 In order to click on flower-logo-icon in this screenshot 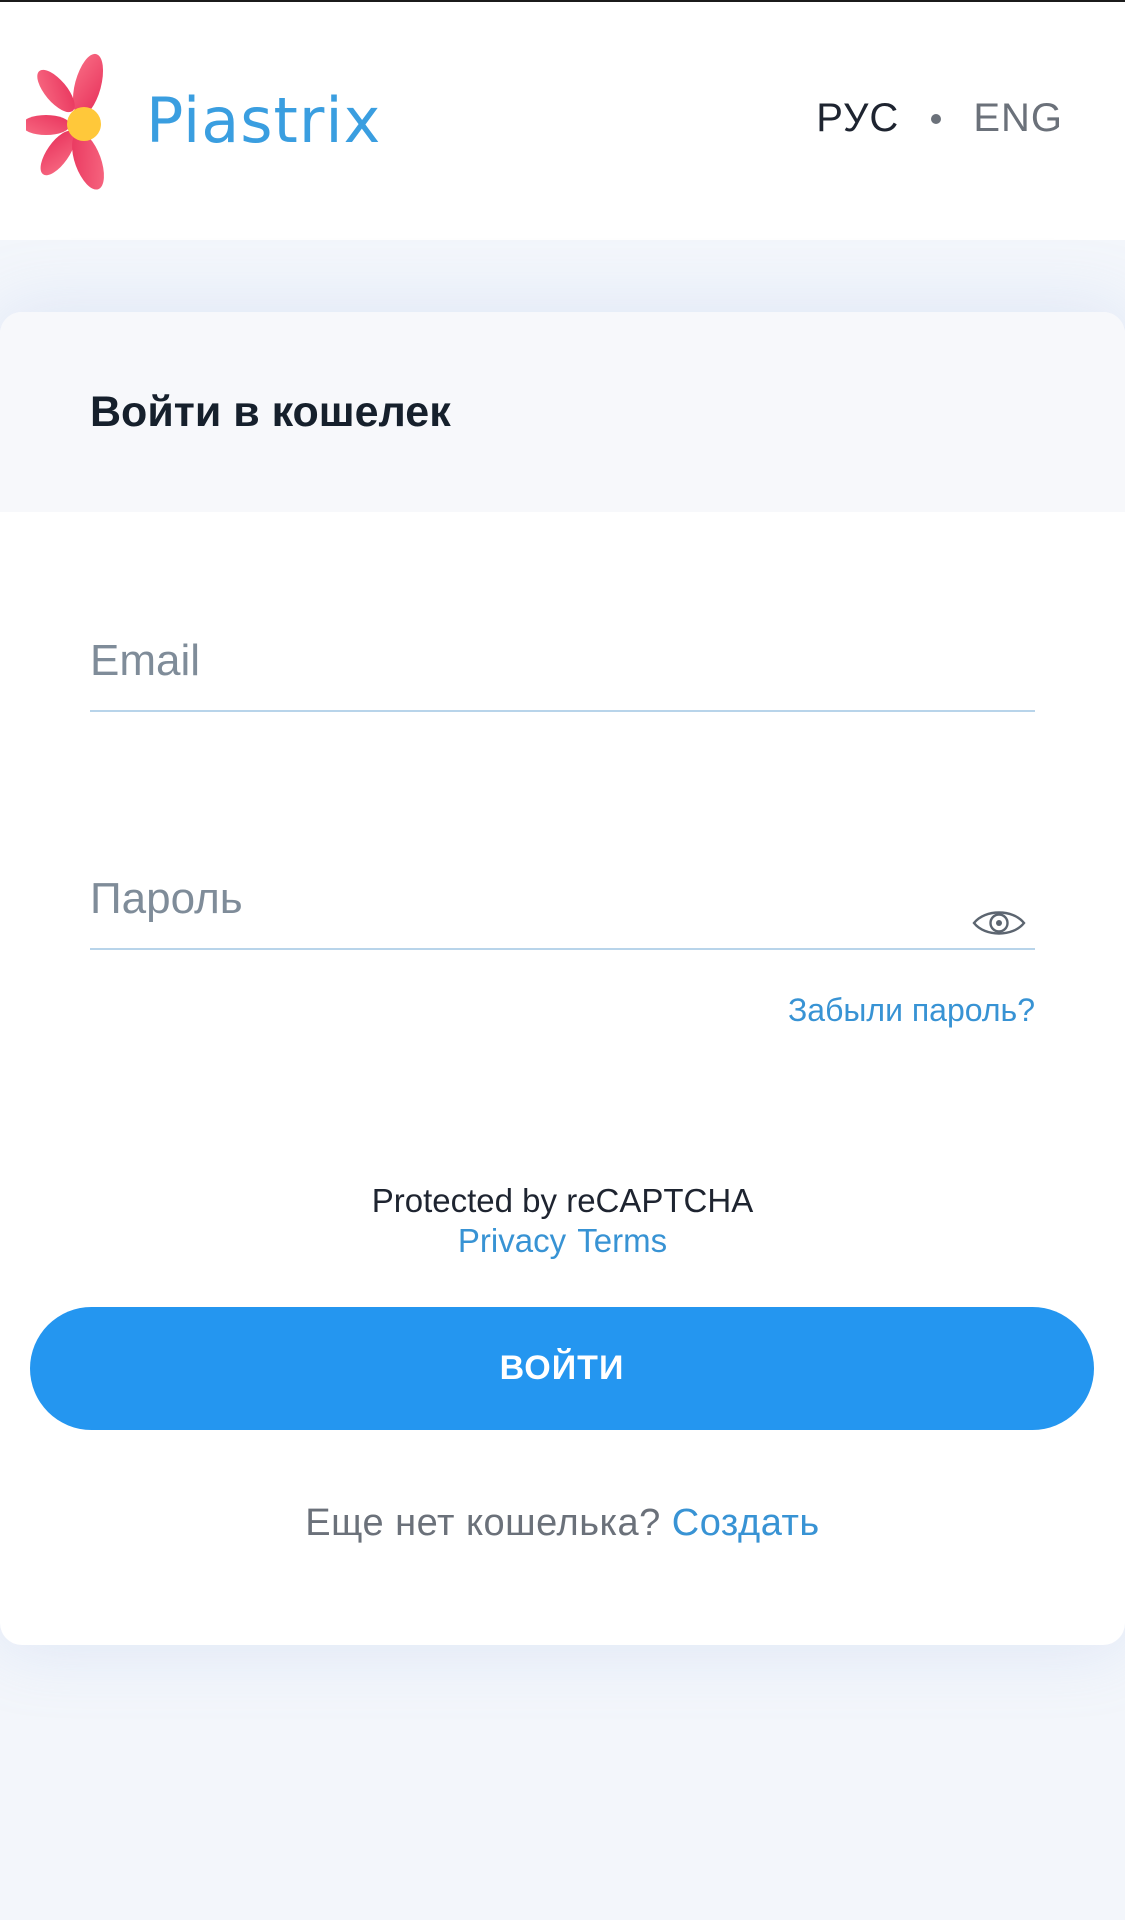, I will do `click(65, 121)`.